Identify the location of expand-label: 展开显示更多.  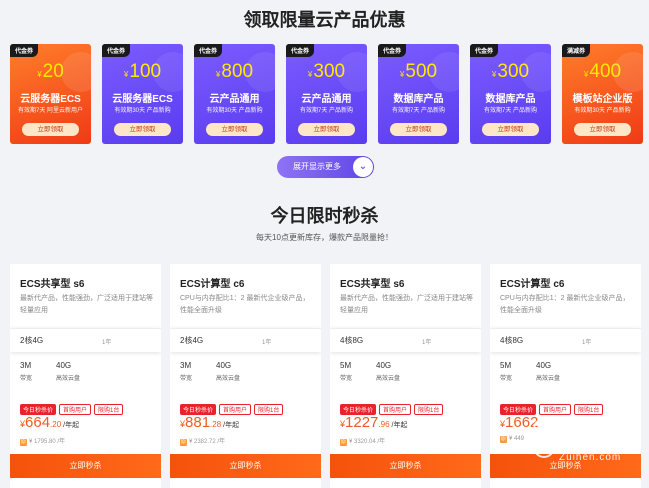
(317, 166).